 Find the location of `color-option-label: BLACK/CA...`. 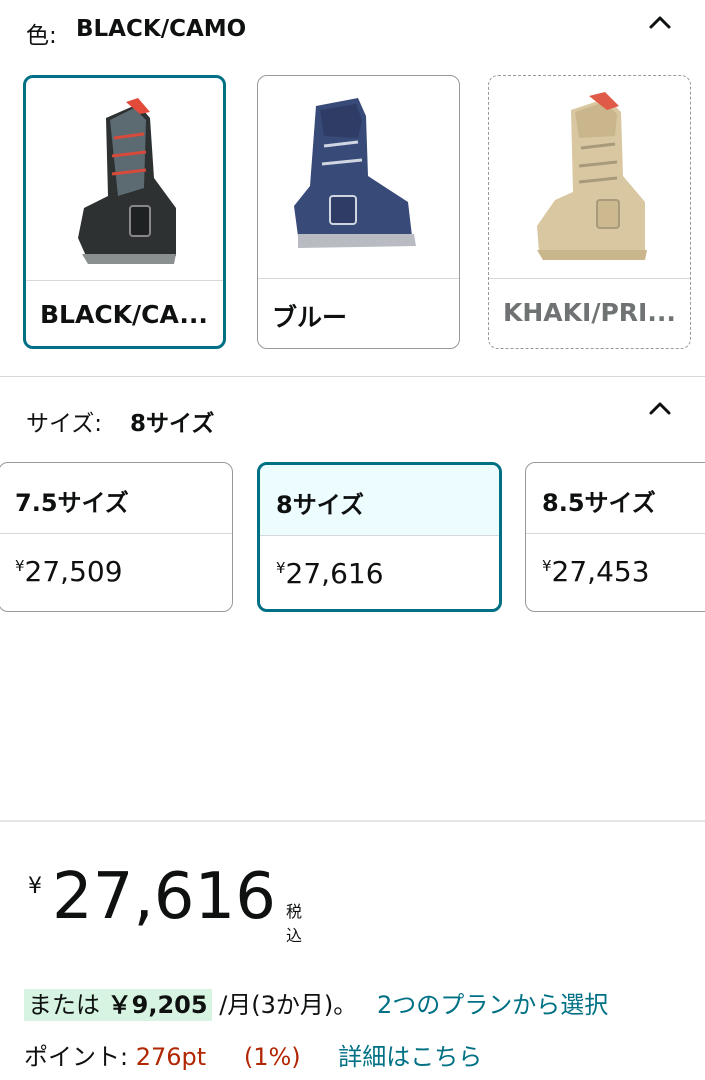

color-option-label: BLACK/CA... is located at coordinates (124, 314).